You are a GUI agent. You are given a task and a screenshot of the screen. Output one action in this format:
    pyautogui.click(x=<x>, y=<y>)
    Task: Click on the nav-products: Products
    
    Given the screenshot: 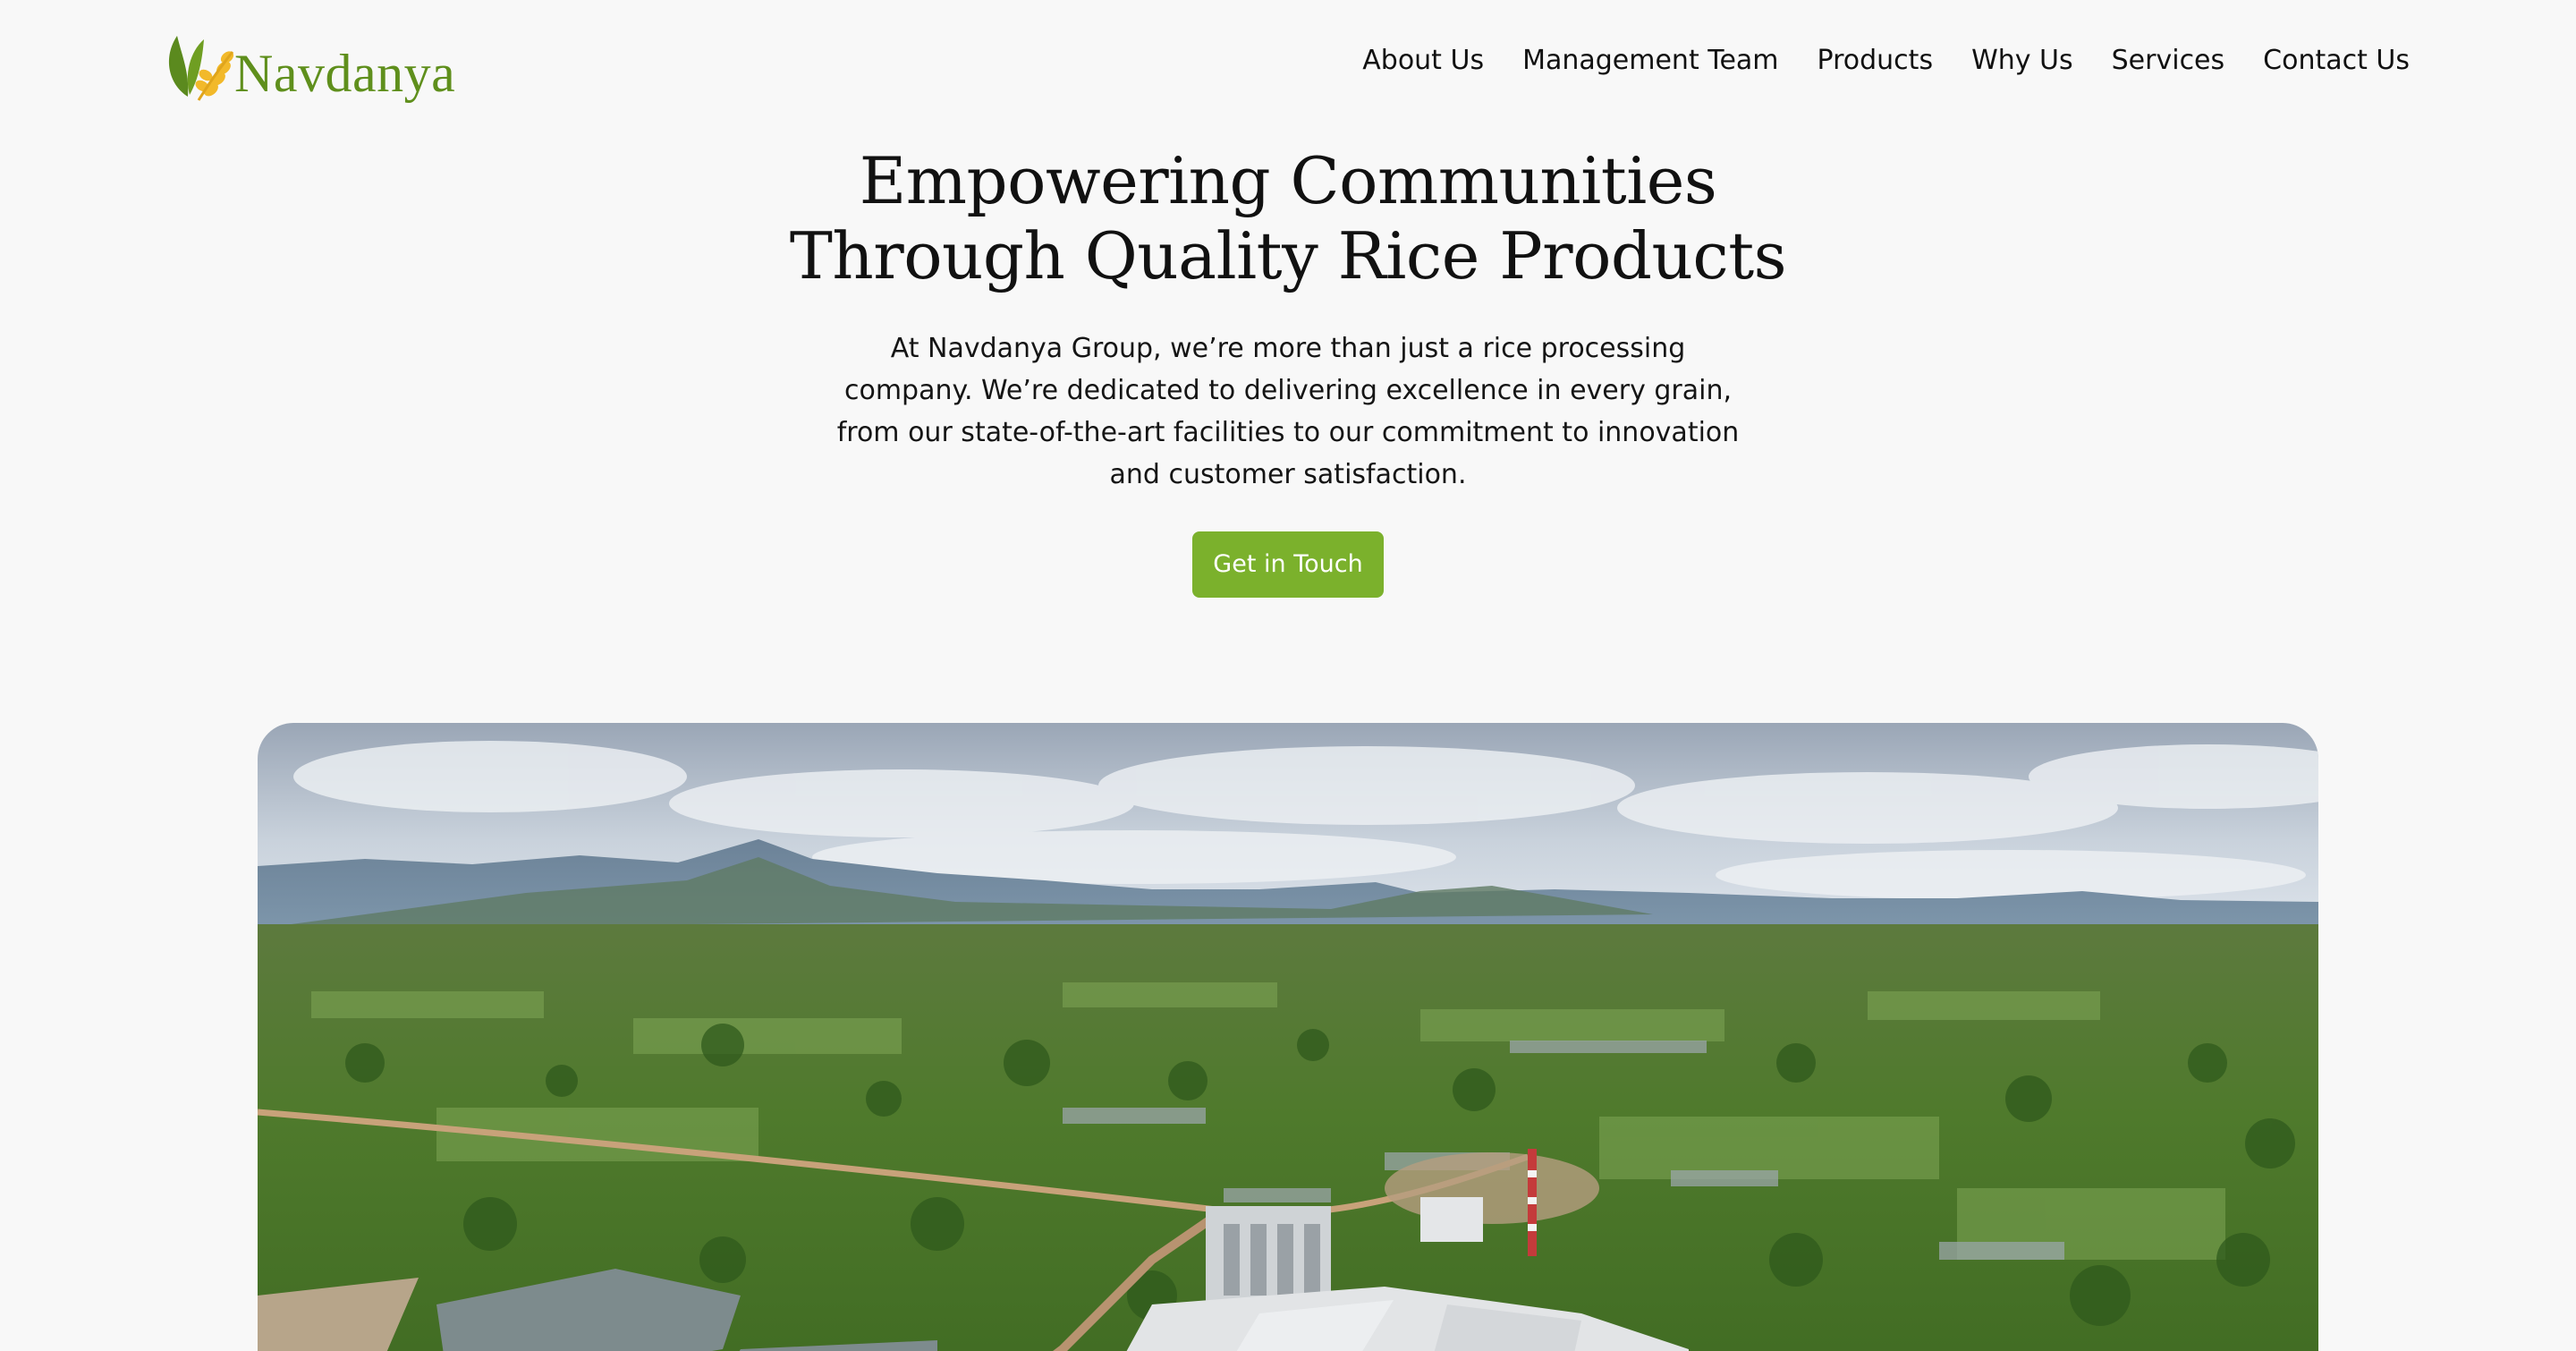 What is the action you would take?
    pyautogui.click(x=1876, y=60)
    